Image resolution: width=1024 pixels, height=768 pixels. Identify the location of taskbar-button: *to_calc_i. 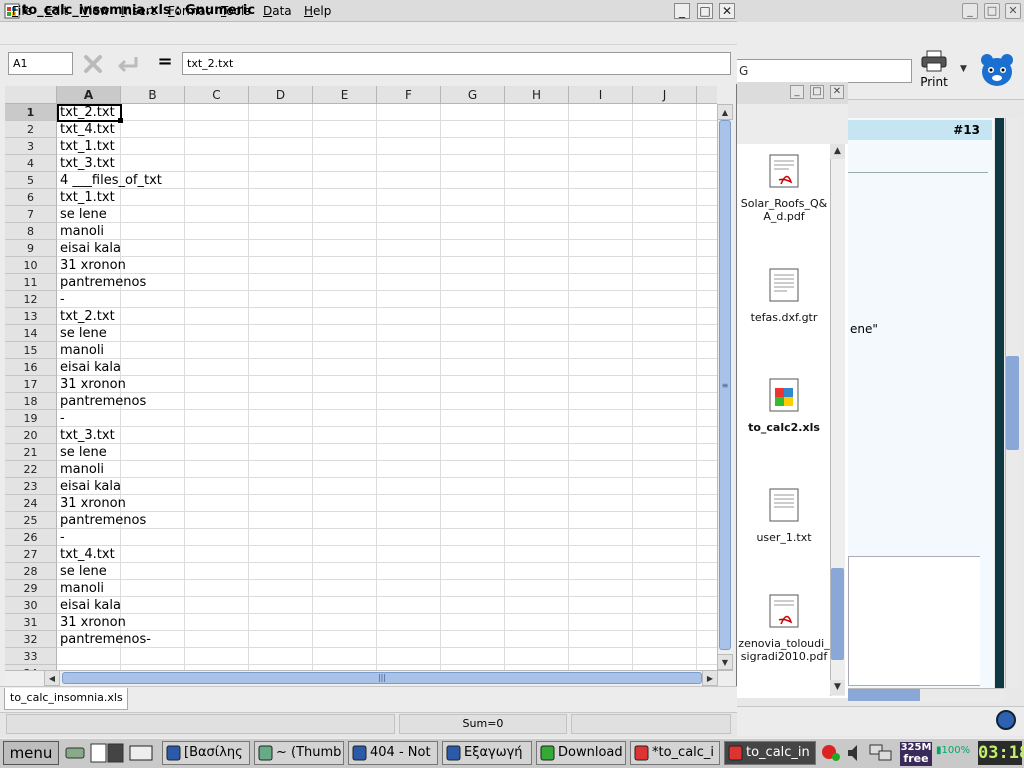
(675, 753).